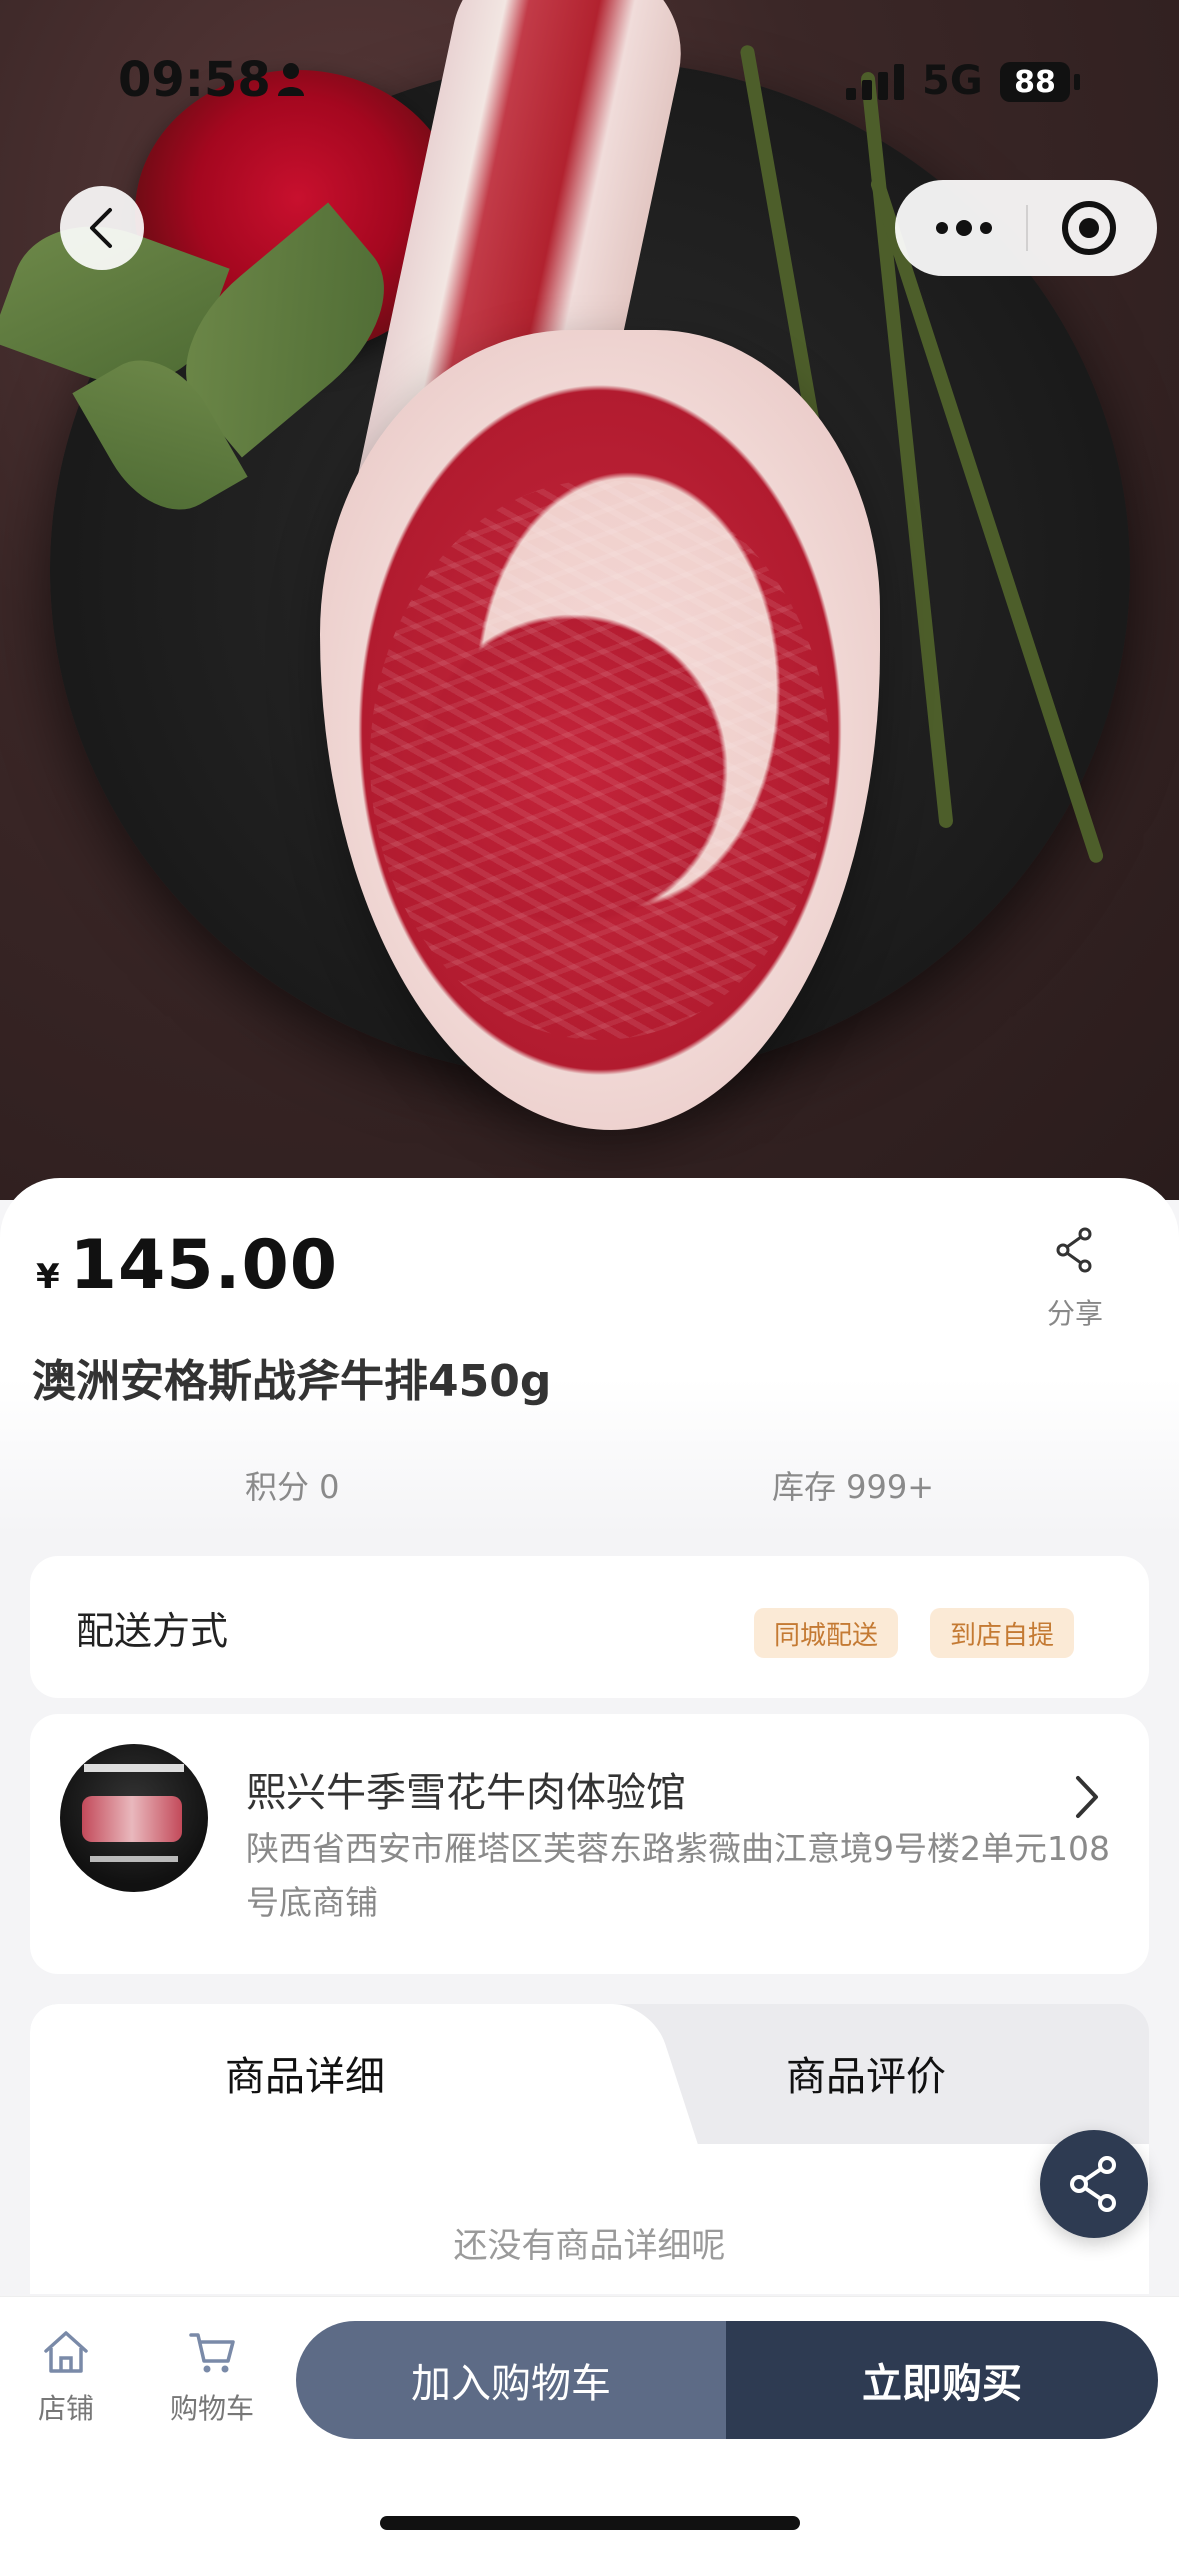 This screenshot has height=2556, width=1179. I want to click on miniprogram-capsule, so click(1026, 228).